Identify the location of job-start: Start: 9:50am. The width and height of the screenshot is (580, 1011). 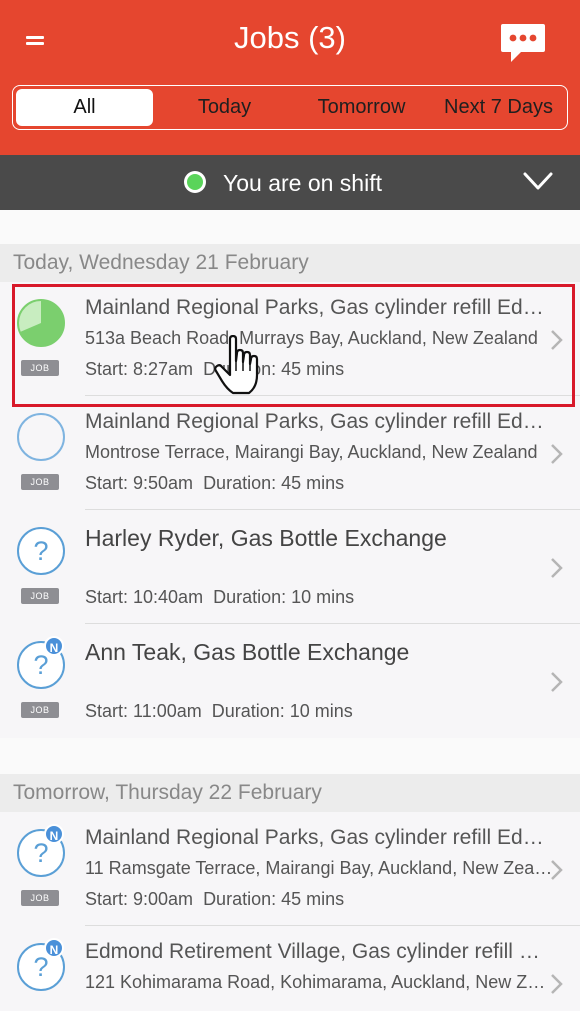
(139, 483).